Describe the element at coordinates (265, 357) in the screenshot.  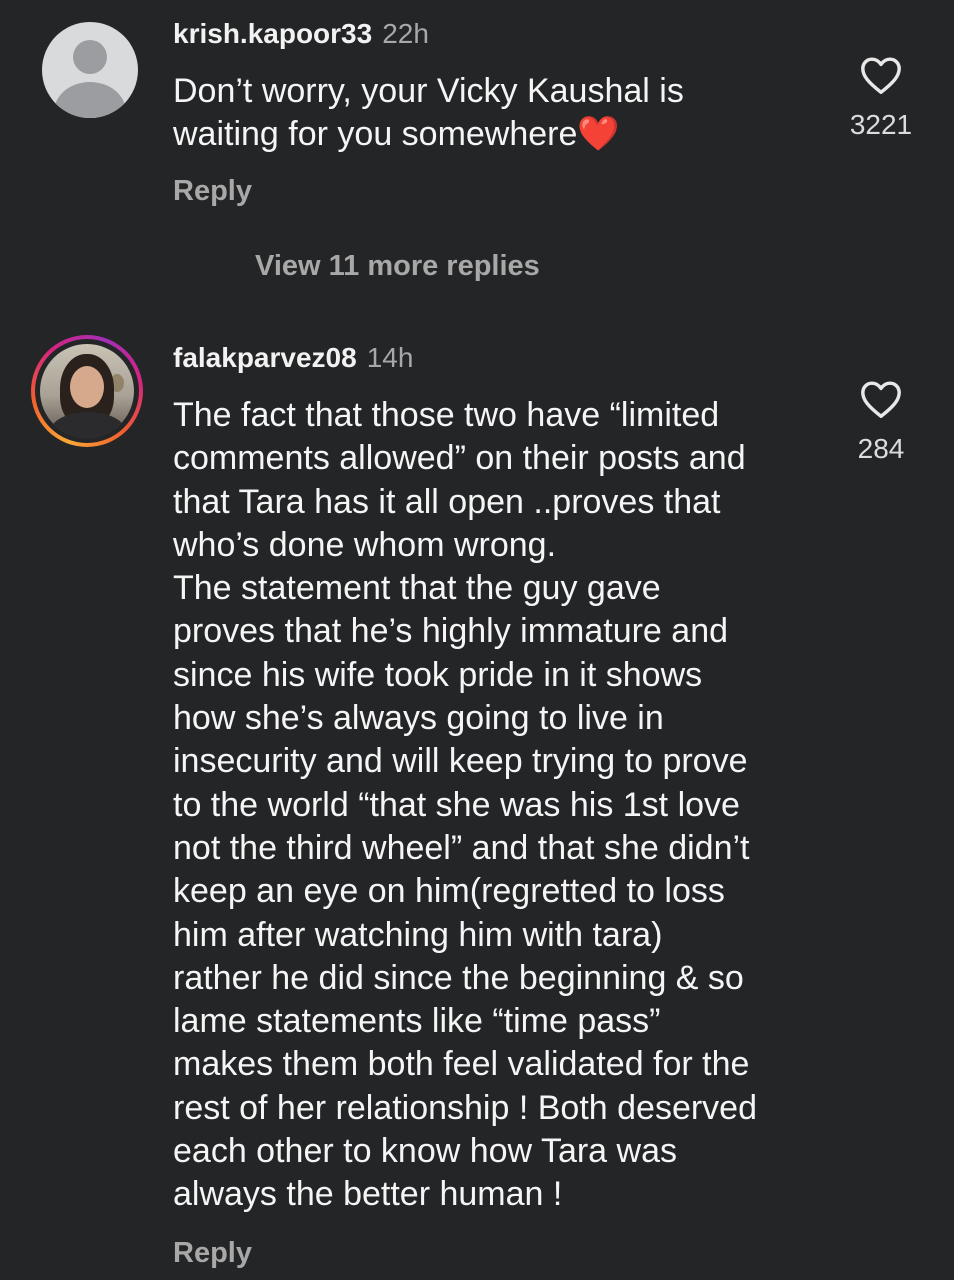
I see `username: falakparvez08` at that location.